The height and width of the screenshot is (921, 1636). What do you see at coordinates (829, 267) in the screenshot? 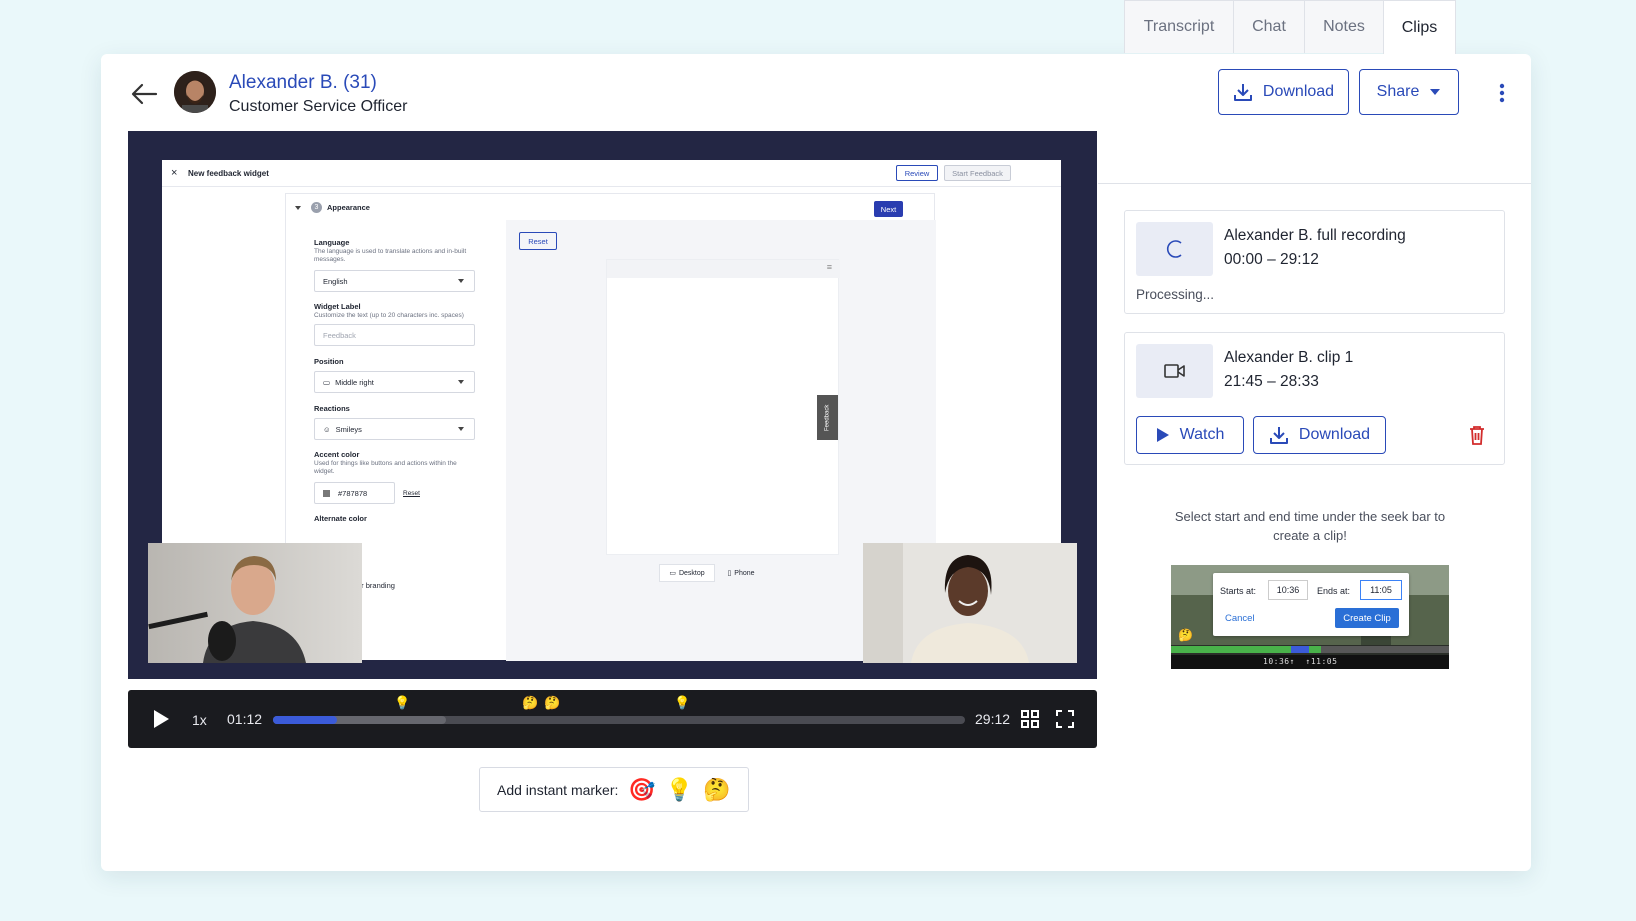
I see `menu-icon: ≡` at bounding box center [829, 267].